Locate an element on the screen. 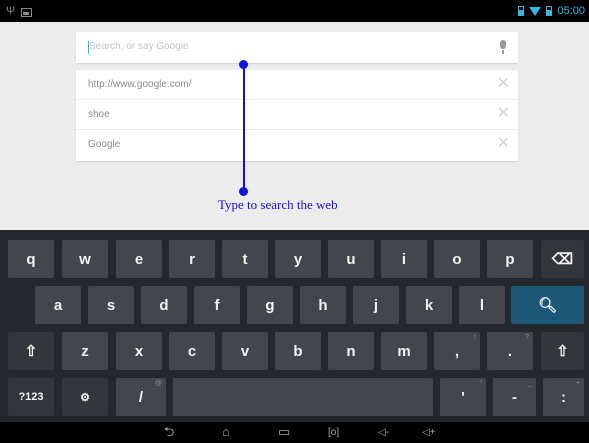  symbols-key: ?123 is located at coordinates (31, 397).